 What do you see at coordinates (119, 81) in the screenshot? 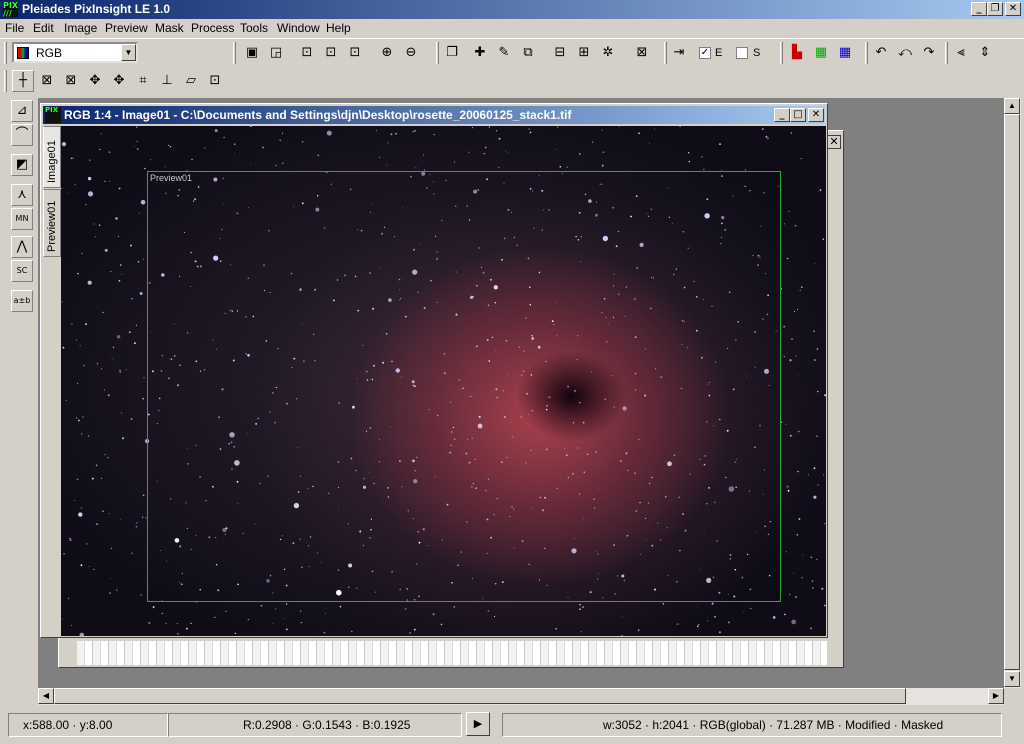
I see `center-icon: ✥` at bounding box center [119, 81].